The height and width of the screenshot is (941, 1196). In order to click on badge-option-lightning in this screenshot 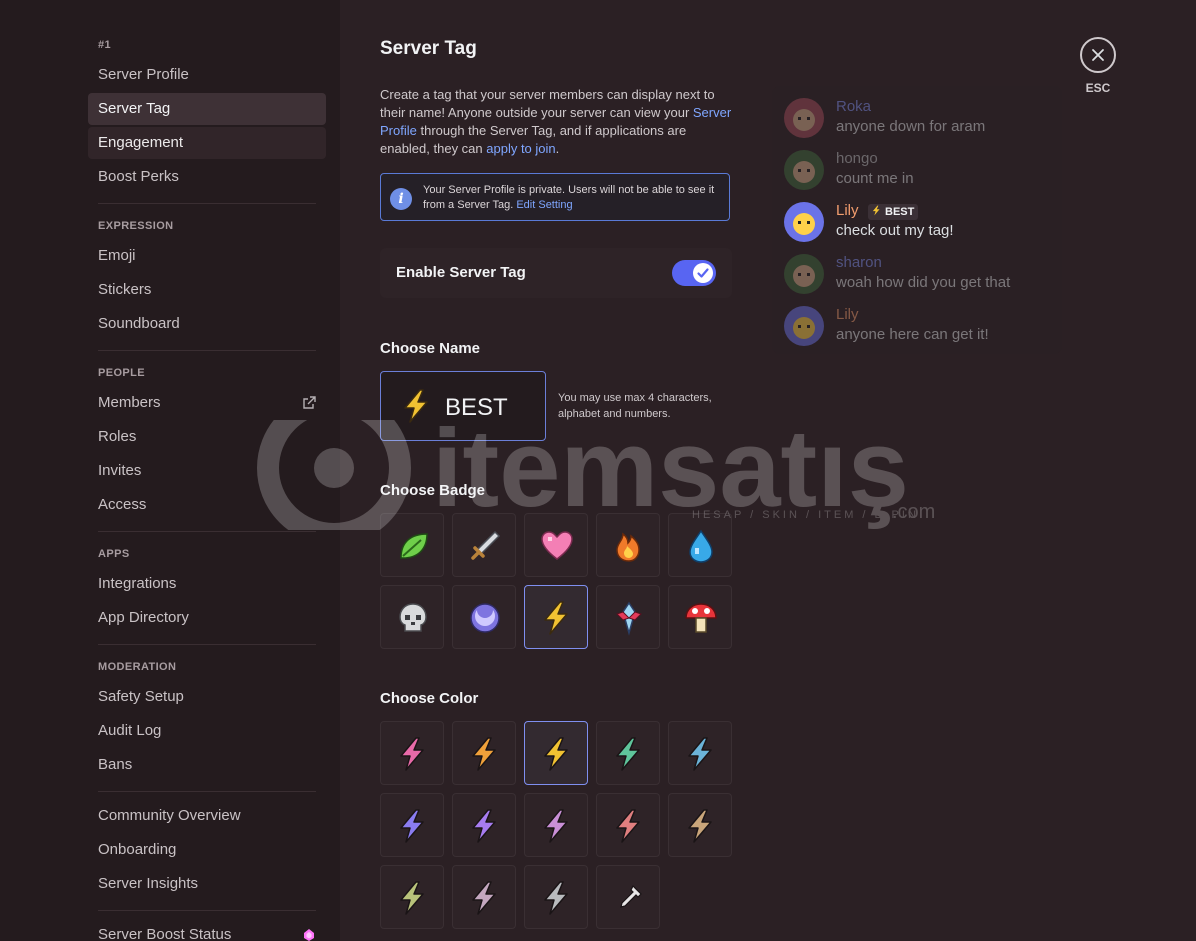, I will do `click(556, 617)`.